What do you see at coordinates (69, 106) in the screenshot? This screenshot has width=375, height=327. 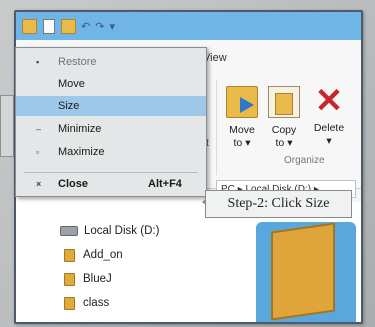 I see `menu-item-label: Size` at bounding box center [69, 106].